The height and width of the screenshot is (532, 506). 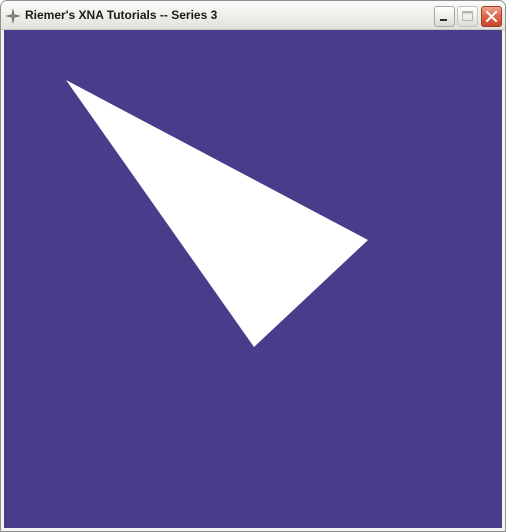 I want to click on close-button, so click(x=491, y=16).